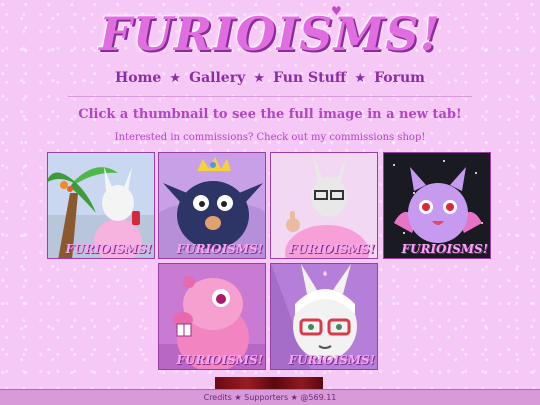 The height and width of the screenshot is (405, 540). What do you see at coordinates (324, 316) in the screenshot?
I see `thumbnail-red-glasses-bunny: FURIOISMS!` at bounding box center [324, 316].